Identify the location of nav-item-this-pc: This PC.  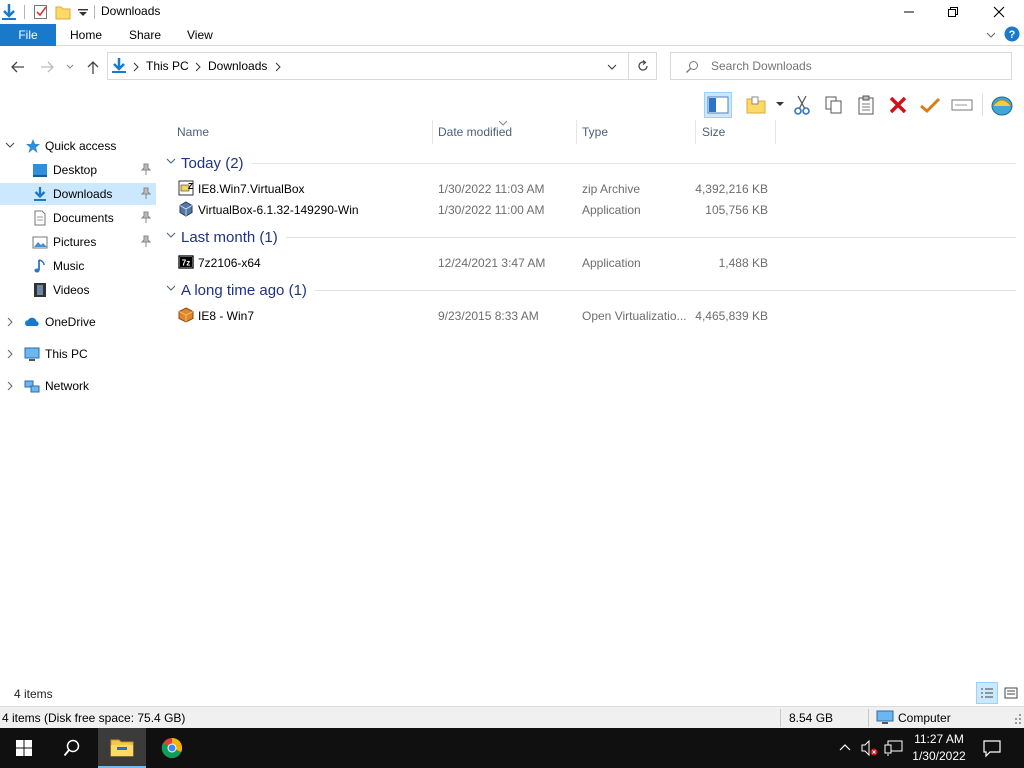
(78, 354).